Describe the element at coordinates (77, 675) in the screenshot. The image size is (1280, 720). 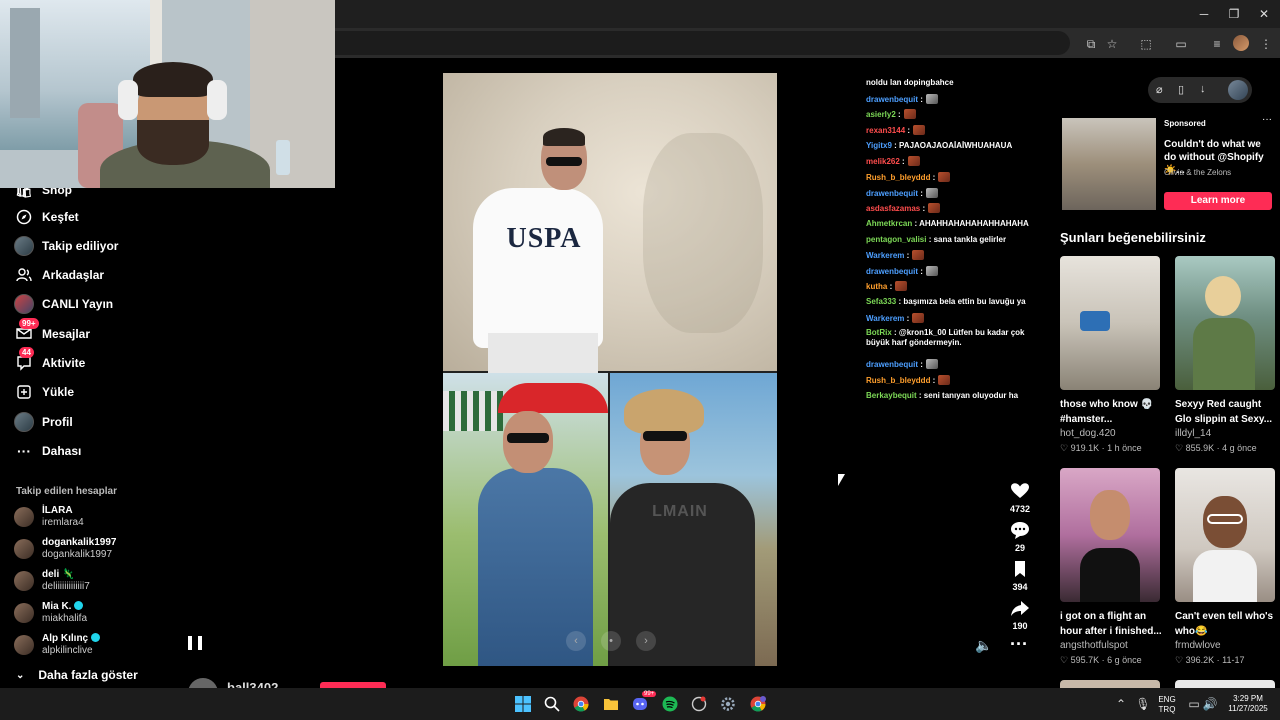
I see `show-more-button: ⌄ Daha fazla göster` at that location.